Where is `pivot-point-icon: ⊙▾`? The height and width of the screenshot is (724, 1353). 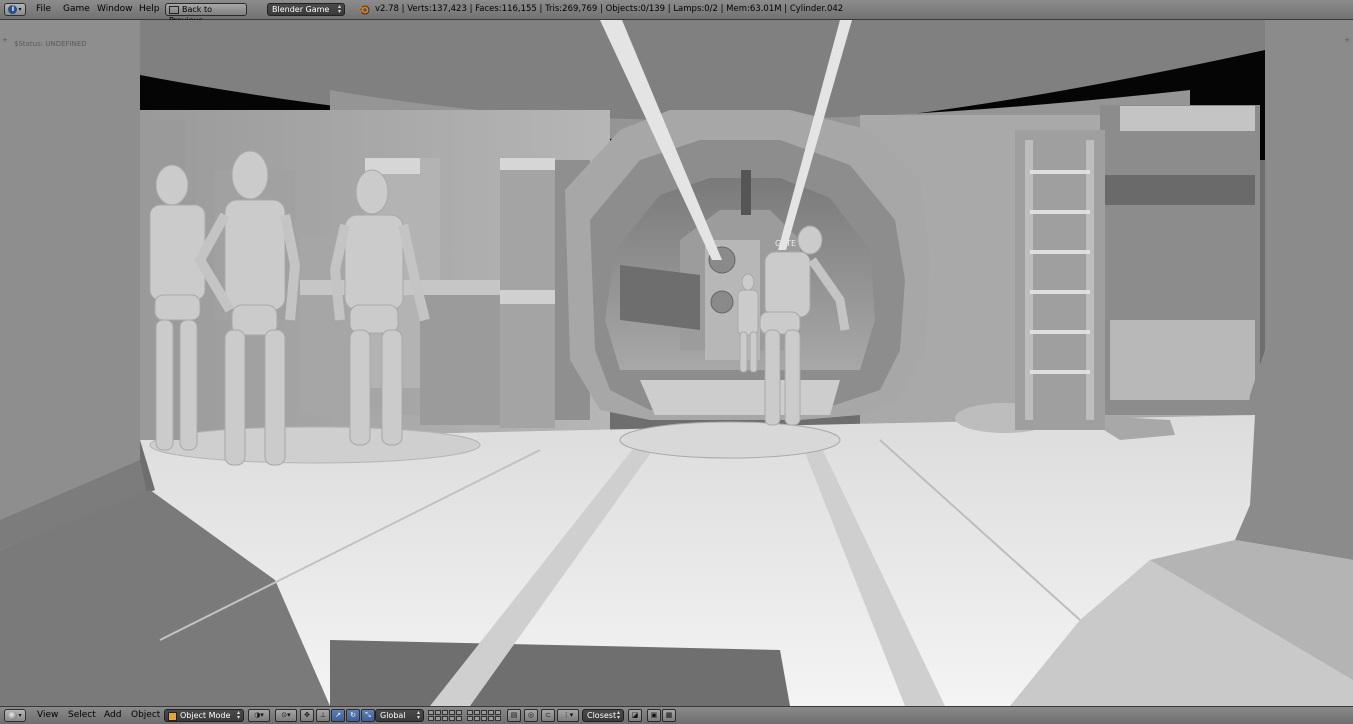
pivot-point-icon: ⊙▾ is located at coordinates (286, 715).